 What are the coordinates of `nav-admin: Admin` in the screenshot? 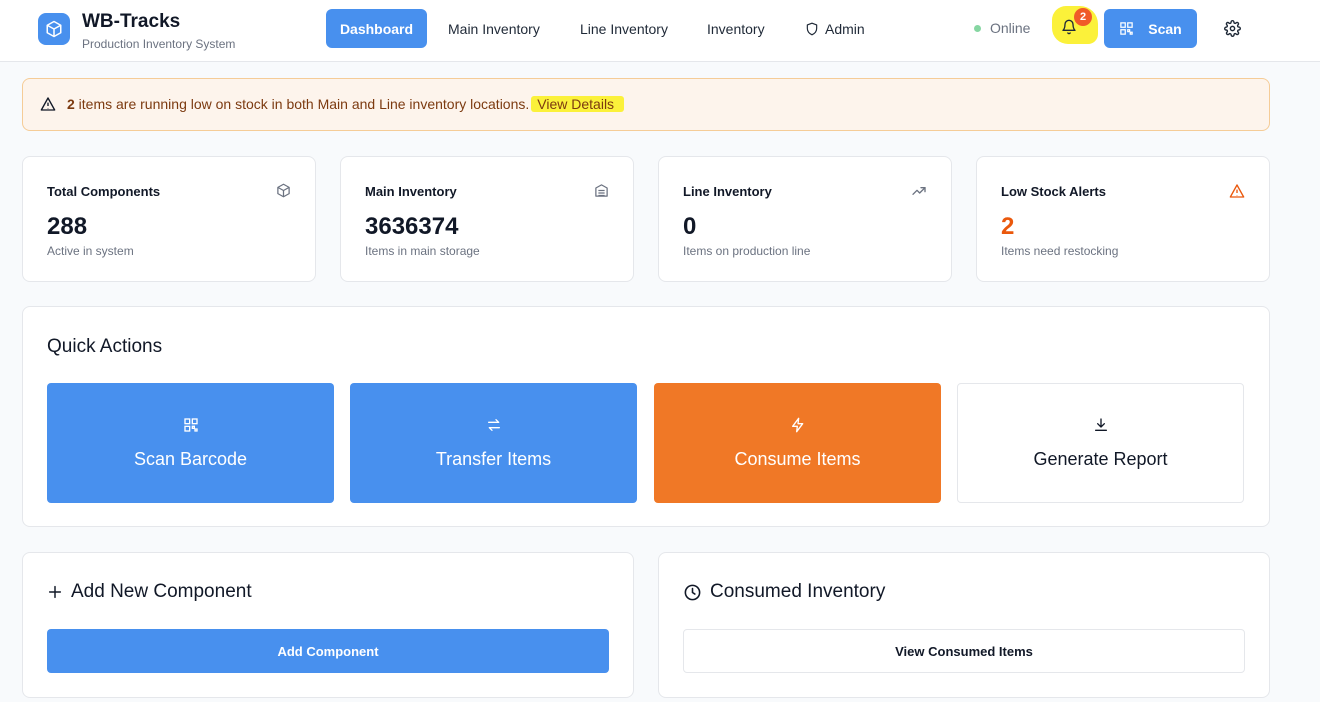 It's located at (835, 28).